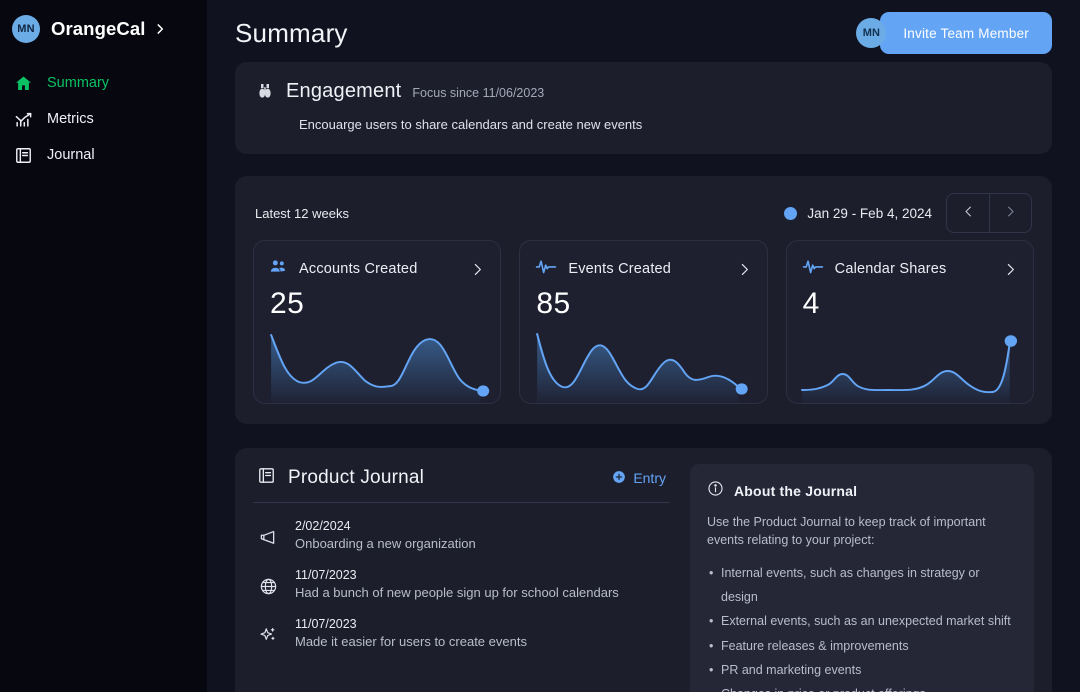  Describe the element at coordinates (265, 92) in the screenshot. I see `binoculars-icon` at that location.